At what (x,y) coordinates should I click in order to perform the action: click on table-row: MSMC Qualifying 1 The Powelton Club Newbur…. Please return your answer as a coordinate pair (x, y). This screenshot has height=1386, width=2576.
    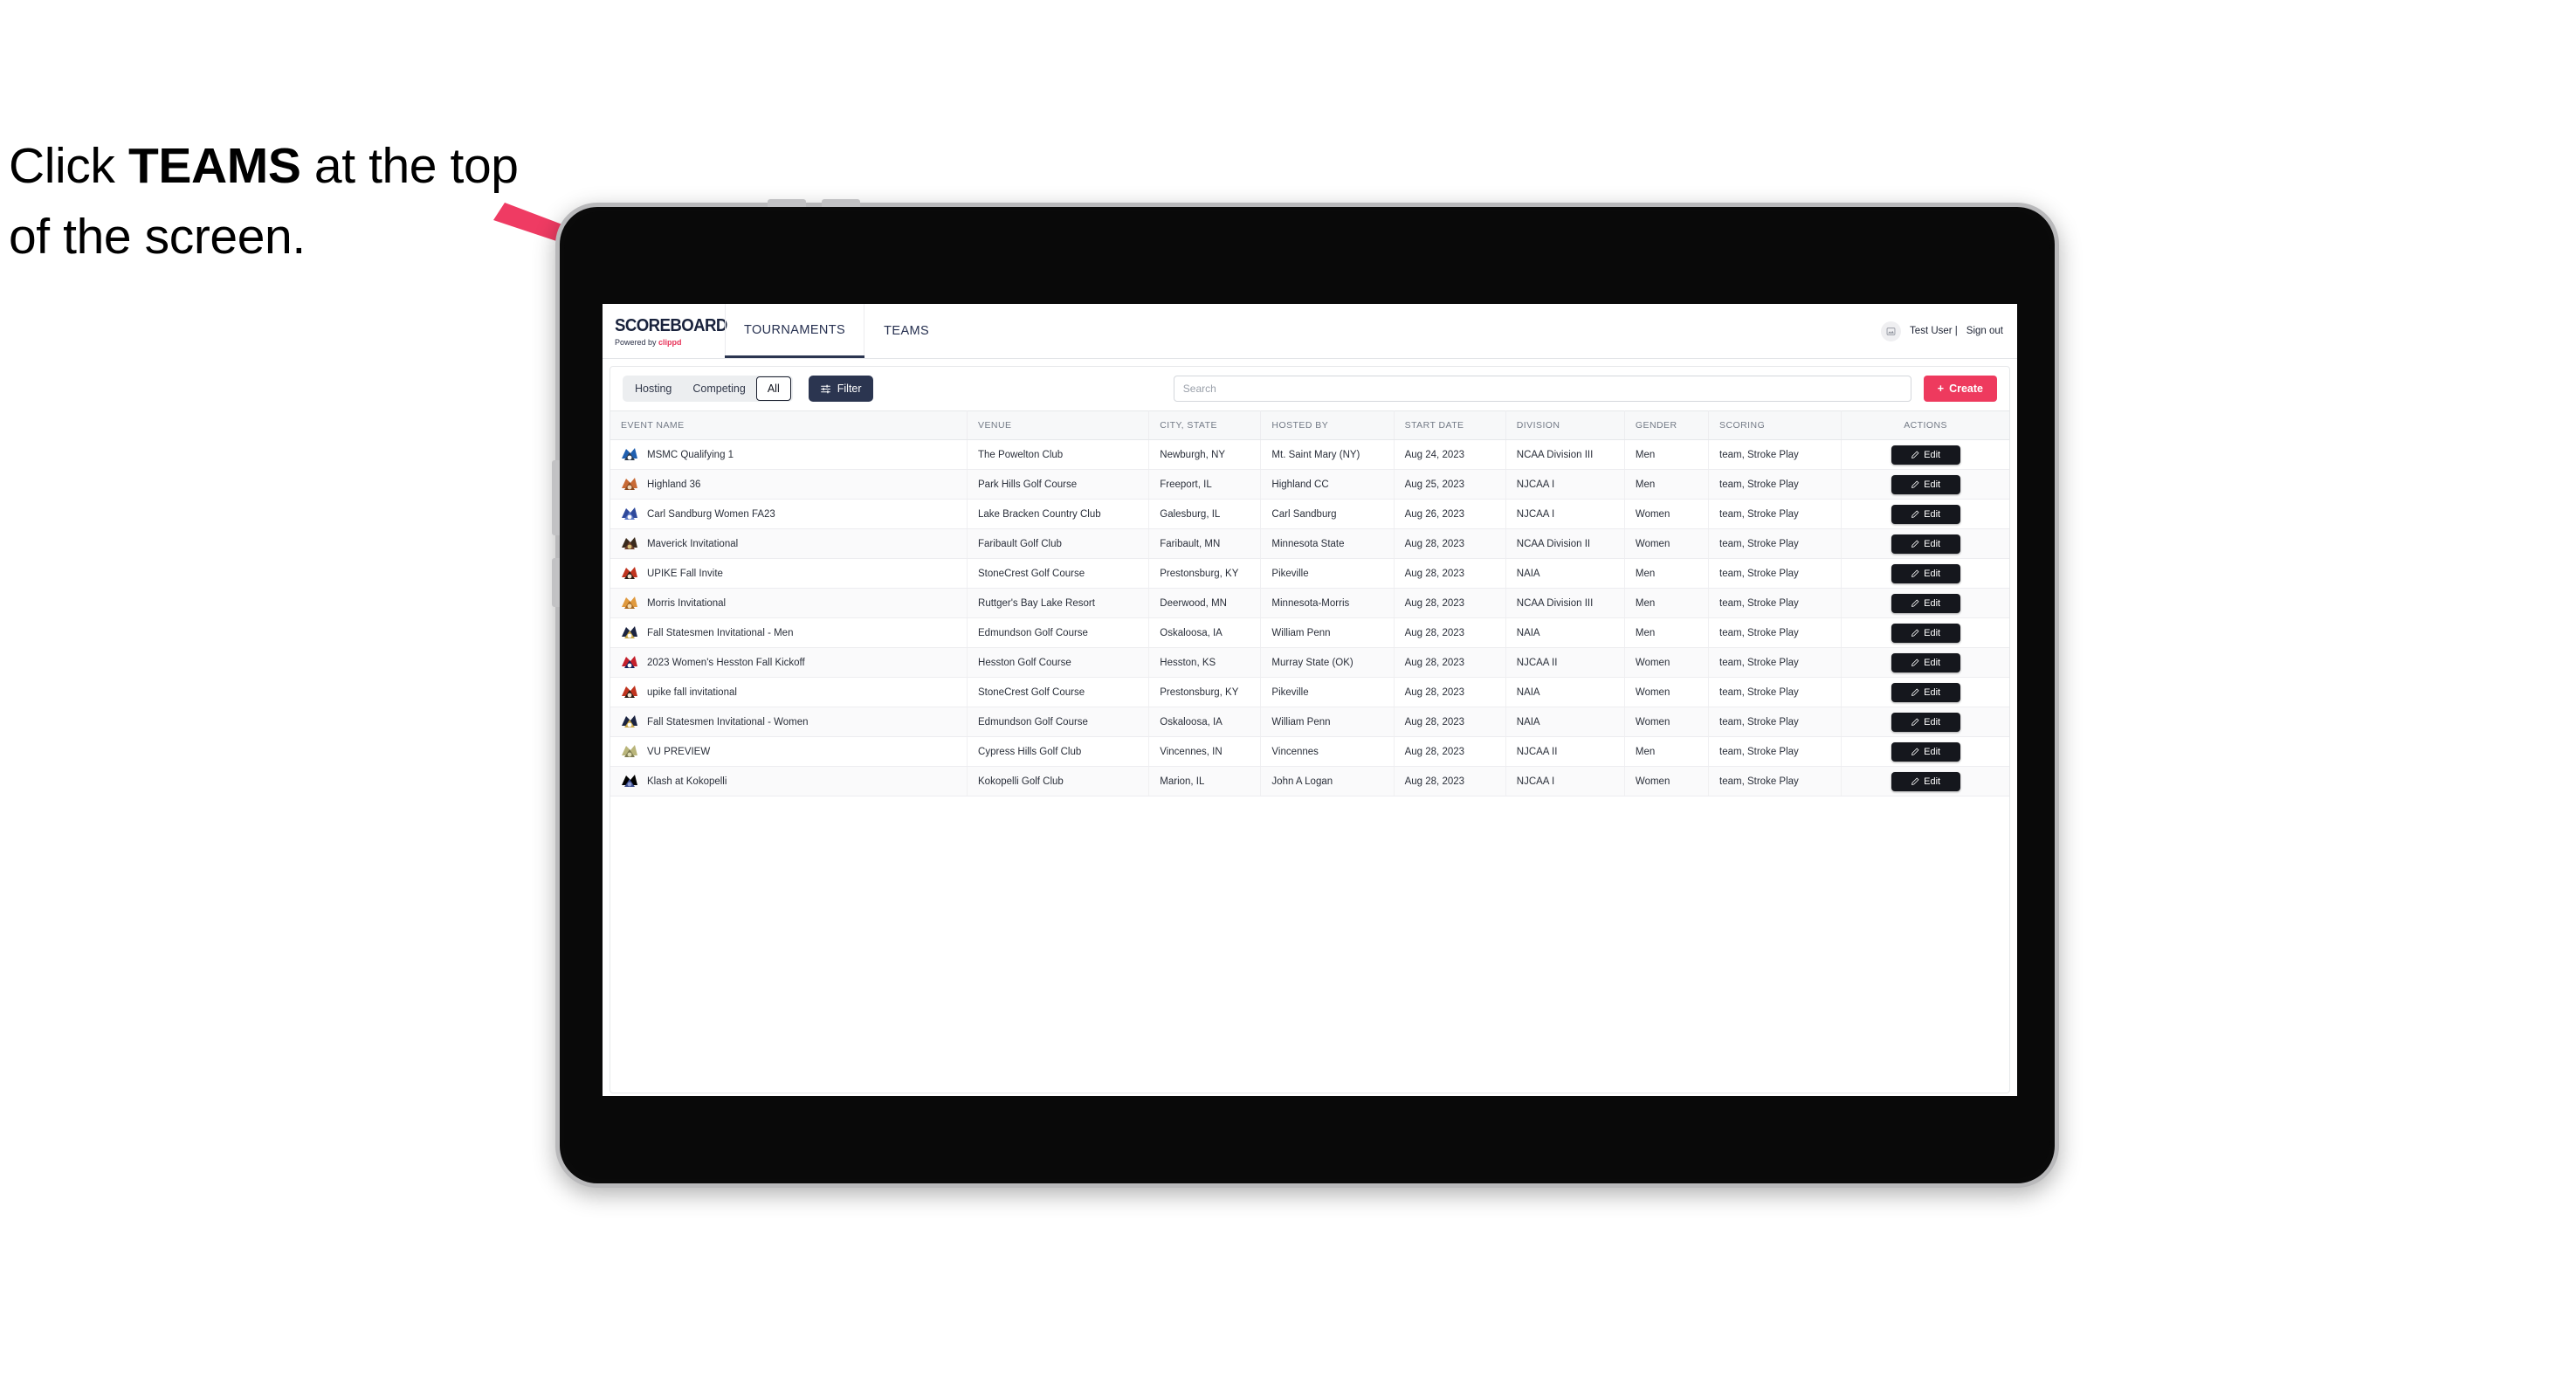
    Looking at the image, I should click on (1309, 454).